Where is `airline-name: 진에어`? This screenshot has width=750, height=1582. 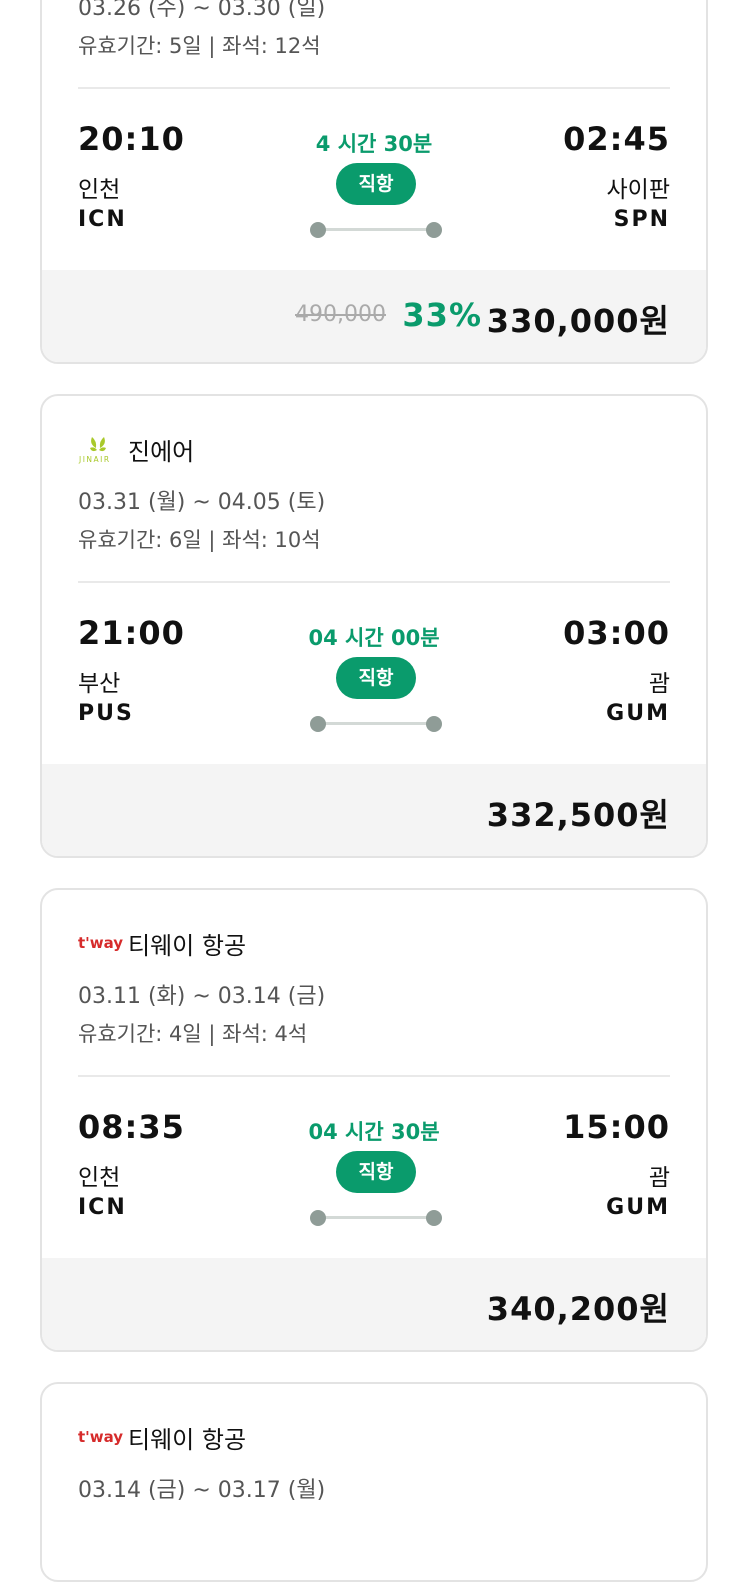 airline-name: 진에어 is located at coordinates (161, 451).